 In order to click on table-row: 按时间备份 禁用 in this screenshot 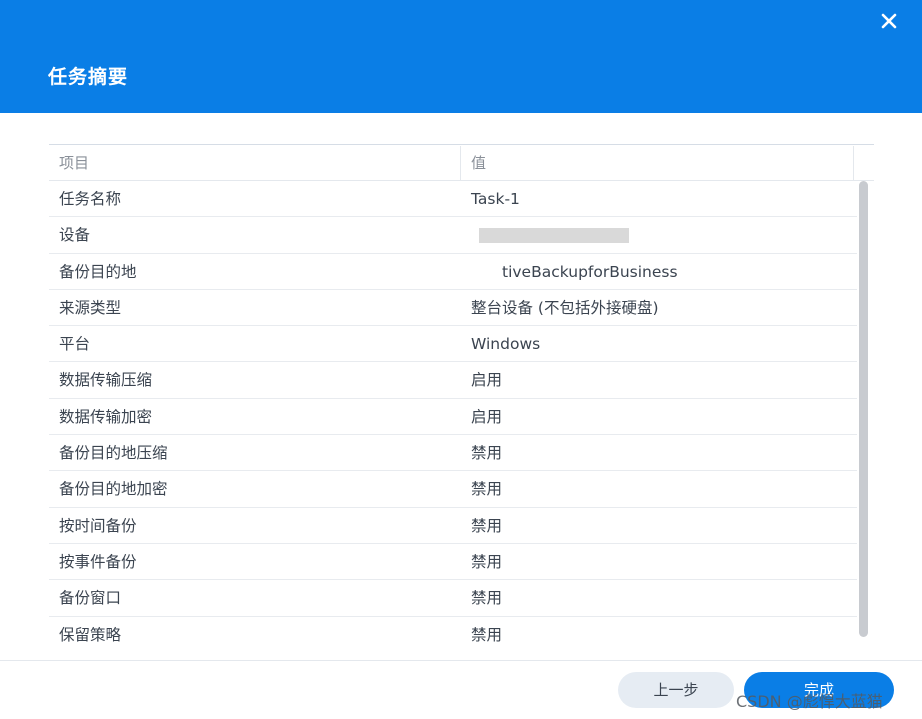, I will do `click(453, 526)`.